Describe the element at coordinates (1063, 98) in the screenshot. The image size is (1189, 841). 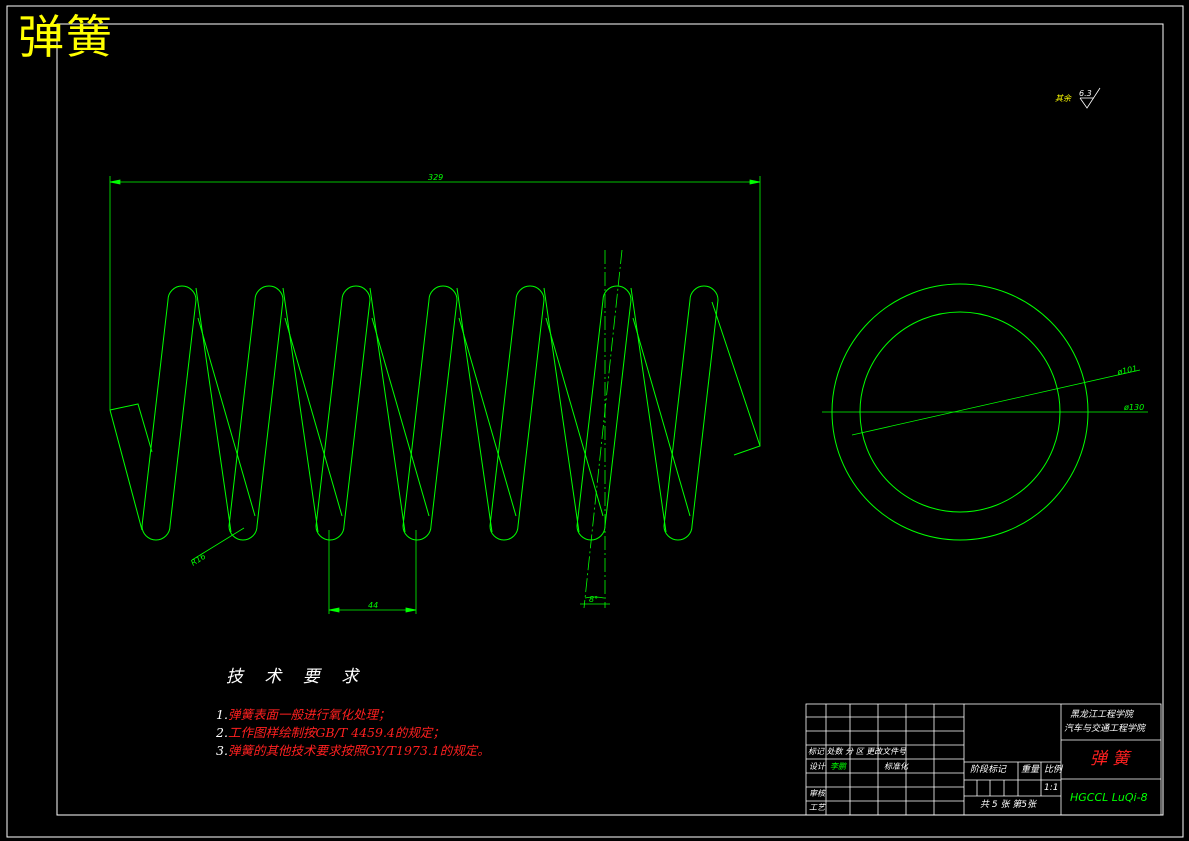
I see `roughness-label: 其余` at that location.